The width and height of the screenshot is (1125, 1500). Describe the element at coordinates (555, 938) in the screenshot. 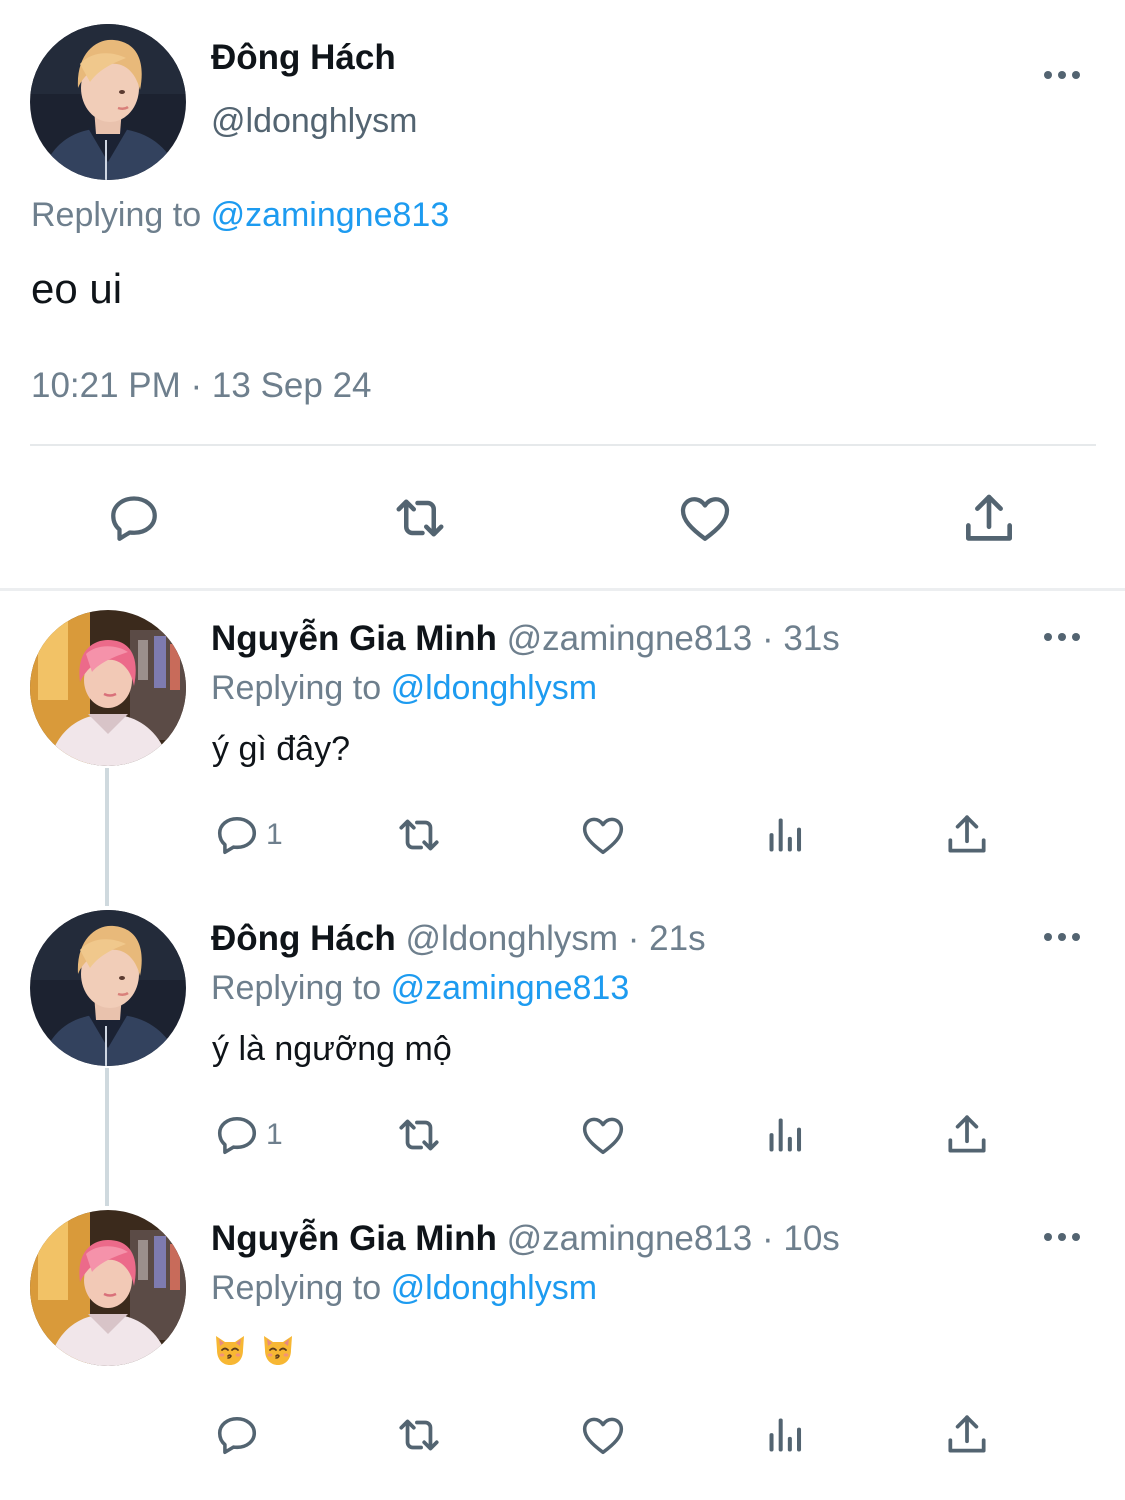

I see `author-meta: @ldonghlysm · 21s` at that location.